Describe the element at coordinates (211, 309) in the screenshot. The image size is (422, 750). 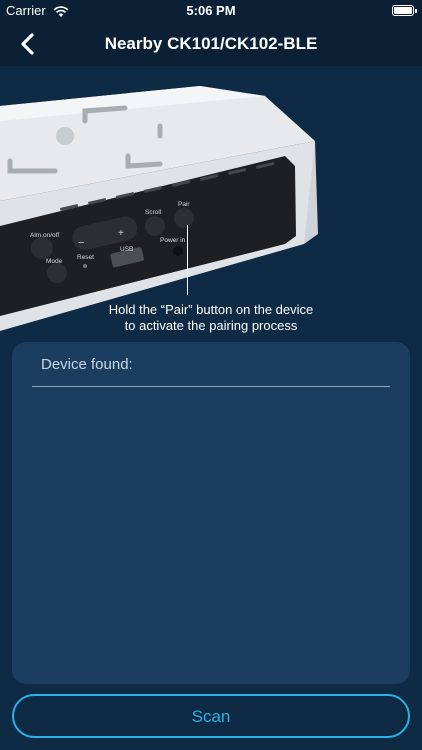
I see `pairing-hint-line-1: Hold the “Pair” button on the device` at that location.